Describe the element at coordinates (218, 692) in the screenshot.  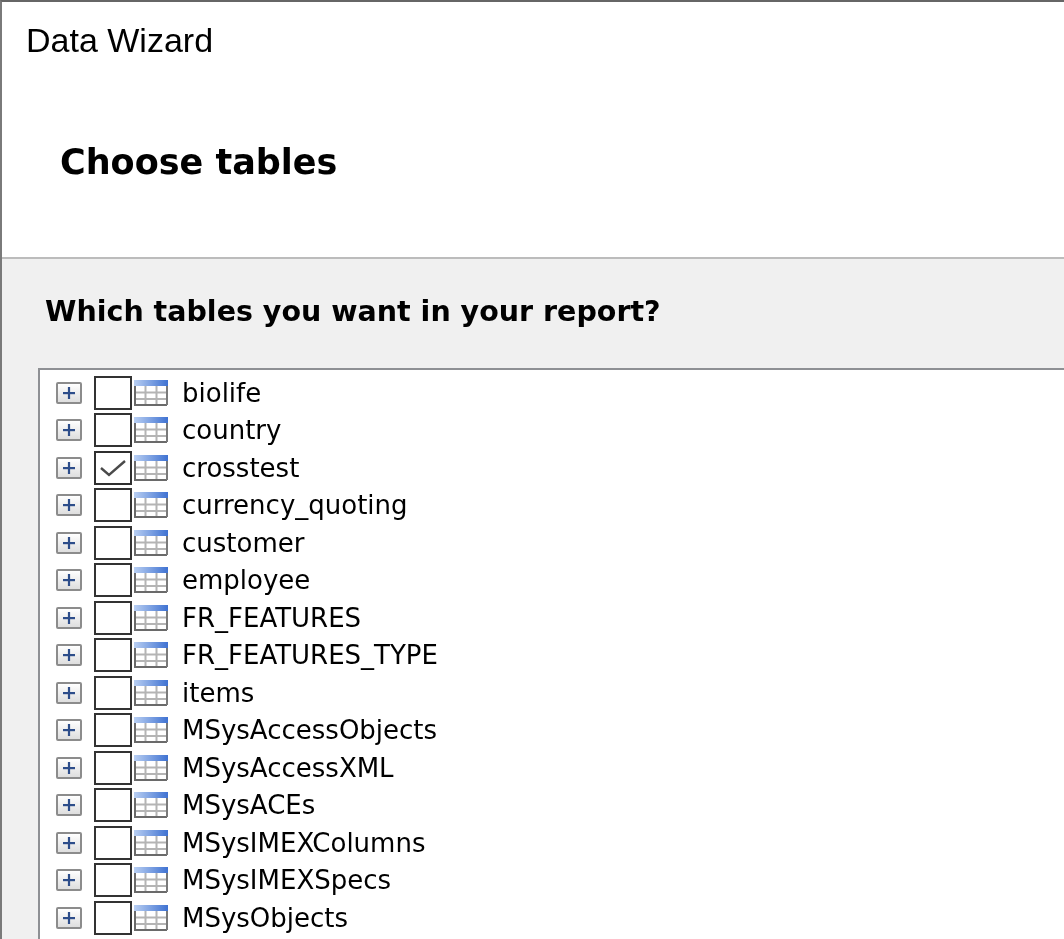
I see `table-name: items` at that location.